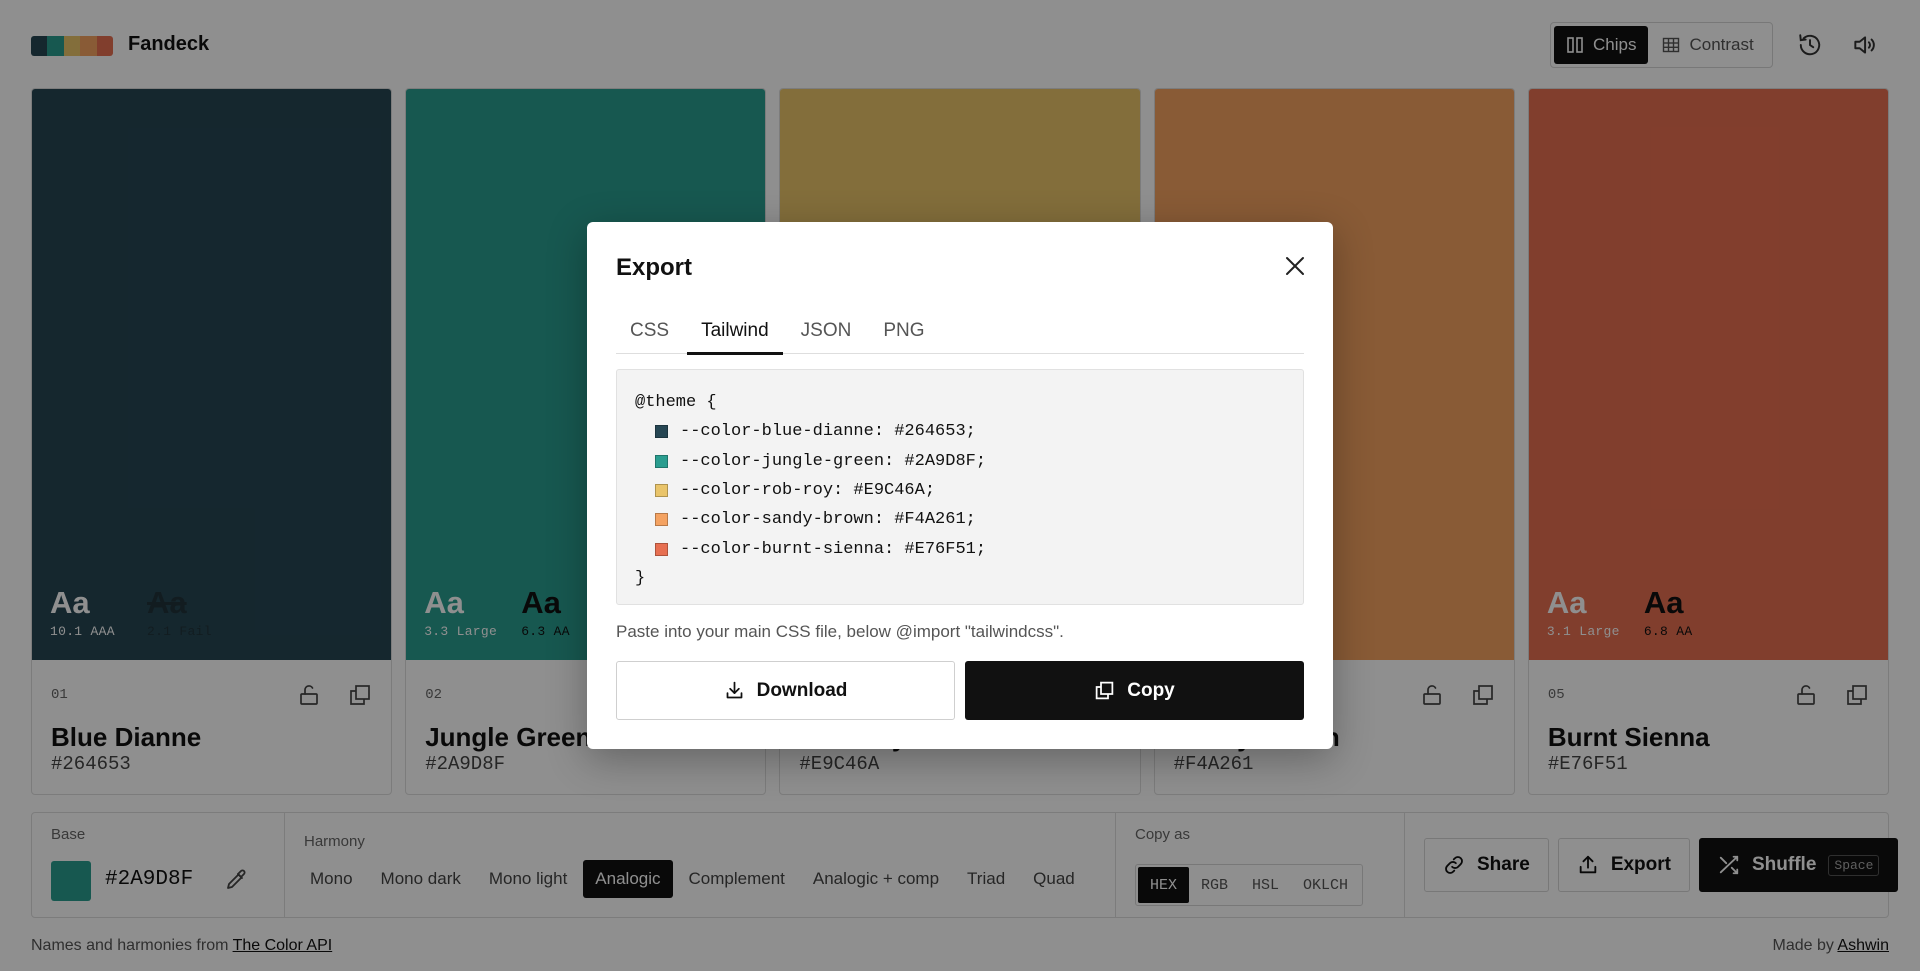 This screenshot has height=971, width=1920. I want to click on tab-tailwind: Tailwind, so click(735, 334).